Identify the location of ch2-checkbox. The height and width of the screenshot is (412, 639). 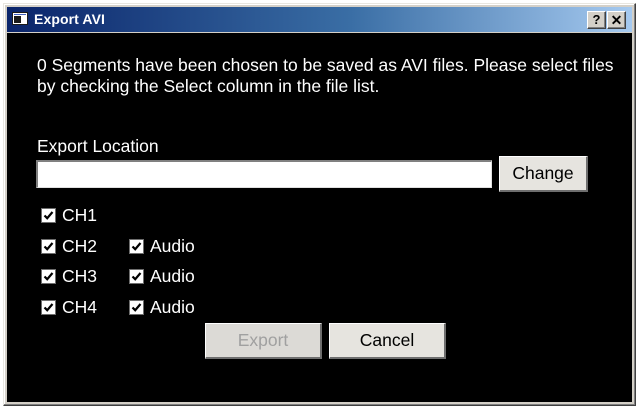
(48, 246).